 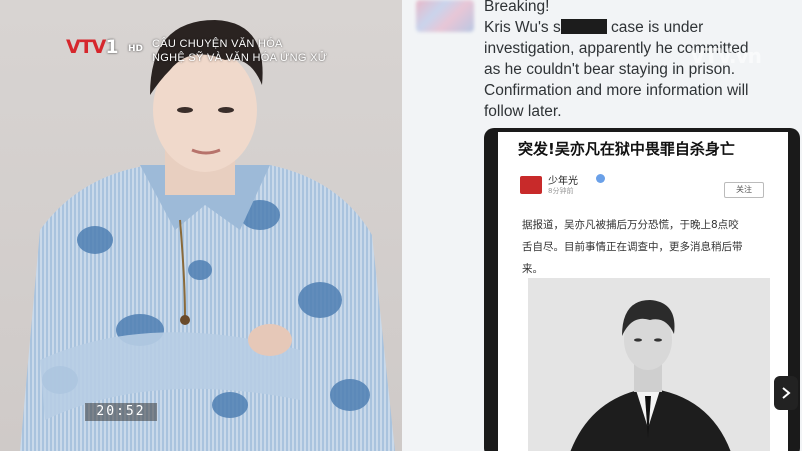 I want to click on channel-logo-text: VTV, so click(x=86, y=47).